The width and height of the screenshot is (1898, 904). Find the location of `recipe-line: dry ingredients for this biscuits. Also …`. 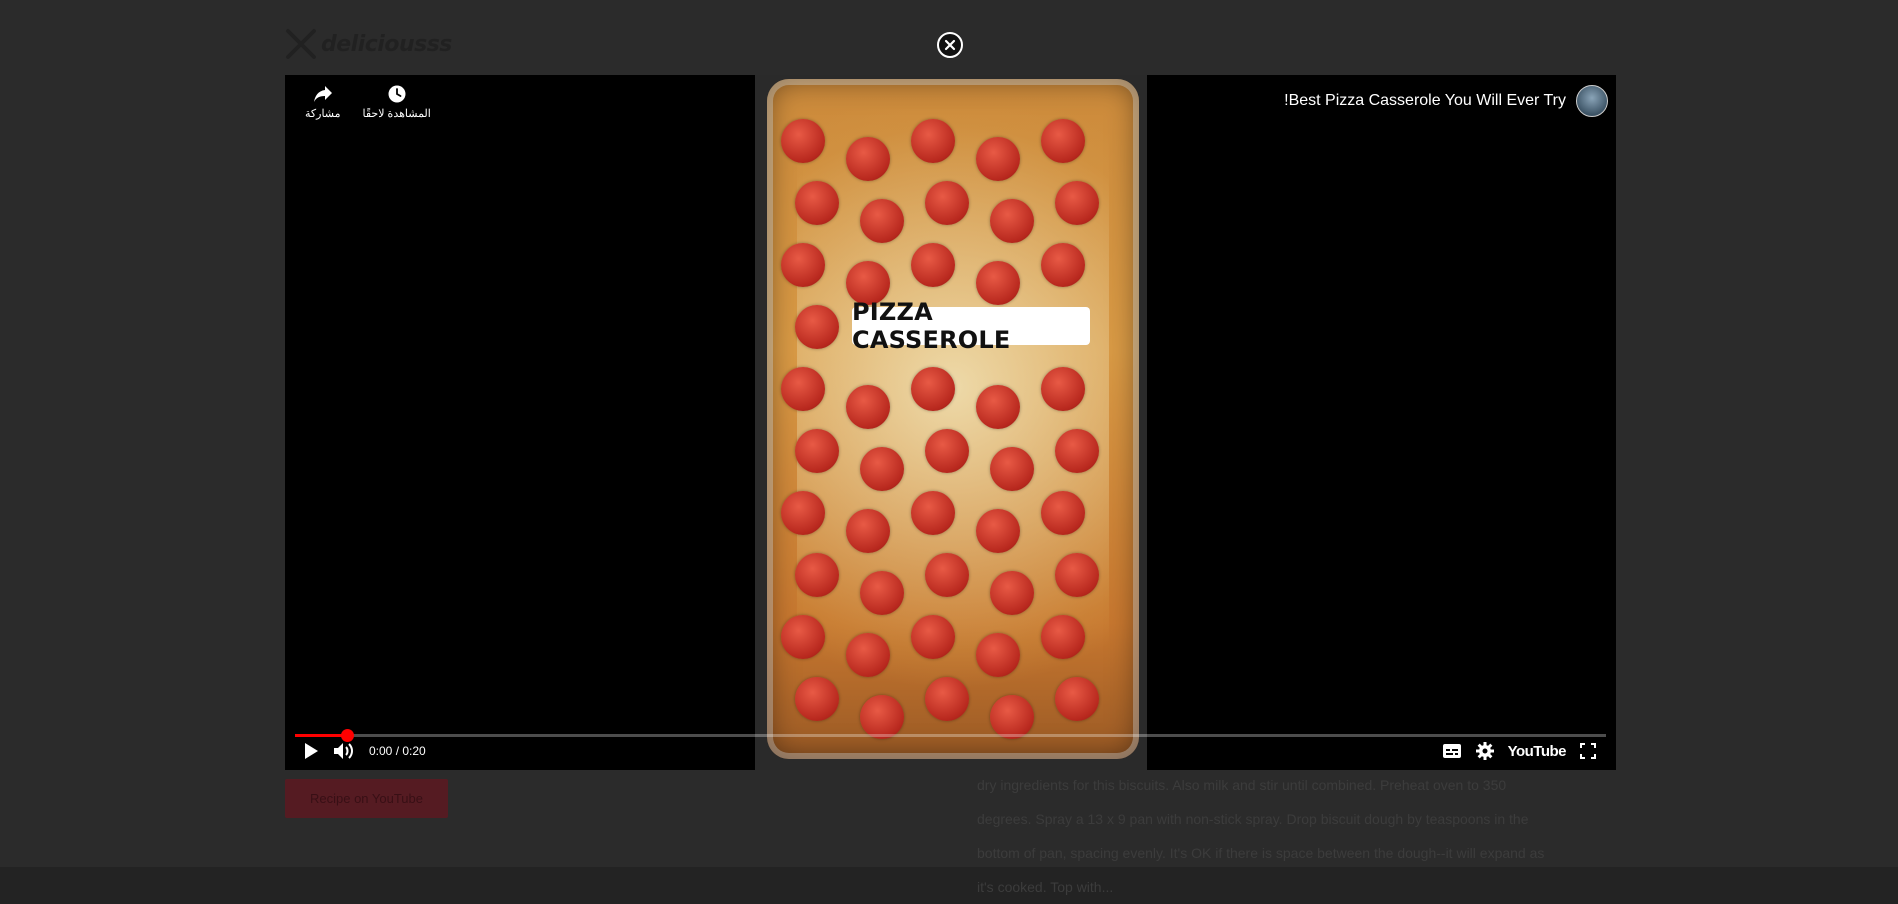

recipe-line: dry ingredients for this biscuits. Also … is located at coordinates (1242, 785).